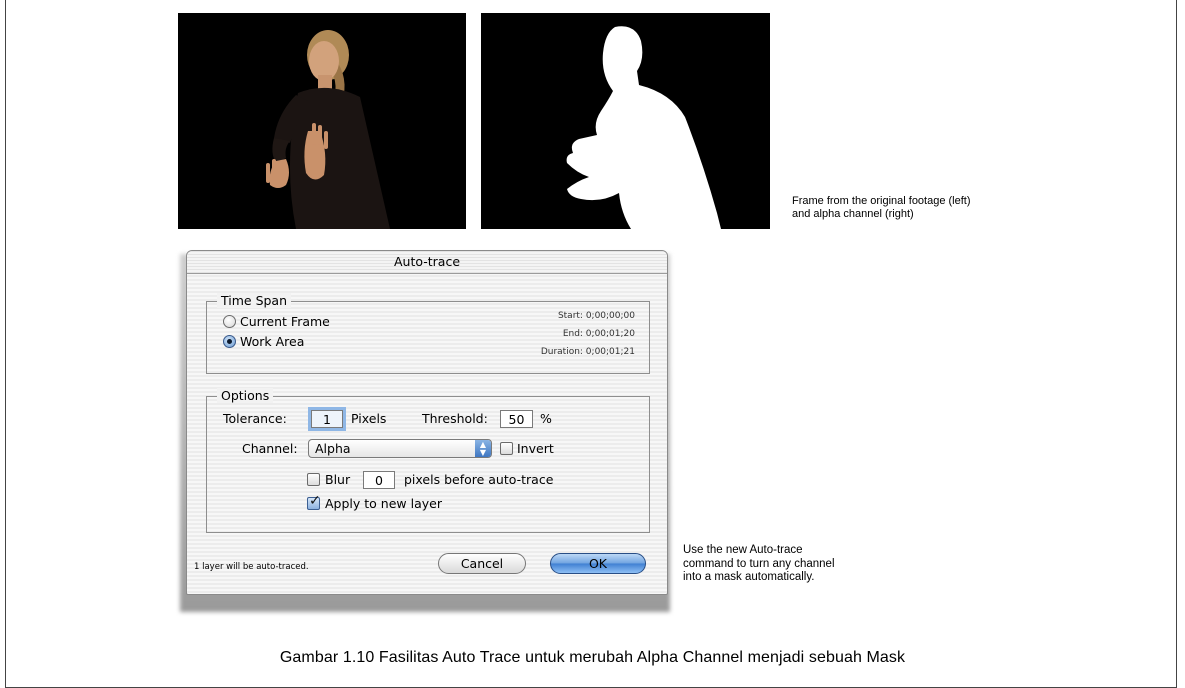 The width and height of the screenshot is (1185, 688). I want to click on work-area-radio, so click(229, 341).